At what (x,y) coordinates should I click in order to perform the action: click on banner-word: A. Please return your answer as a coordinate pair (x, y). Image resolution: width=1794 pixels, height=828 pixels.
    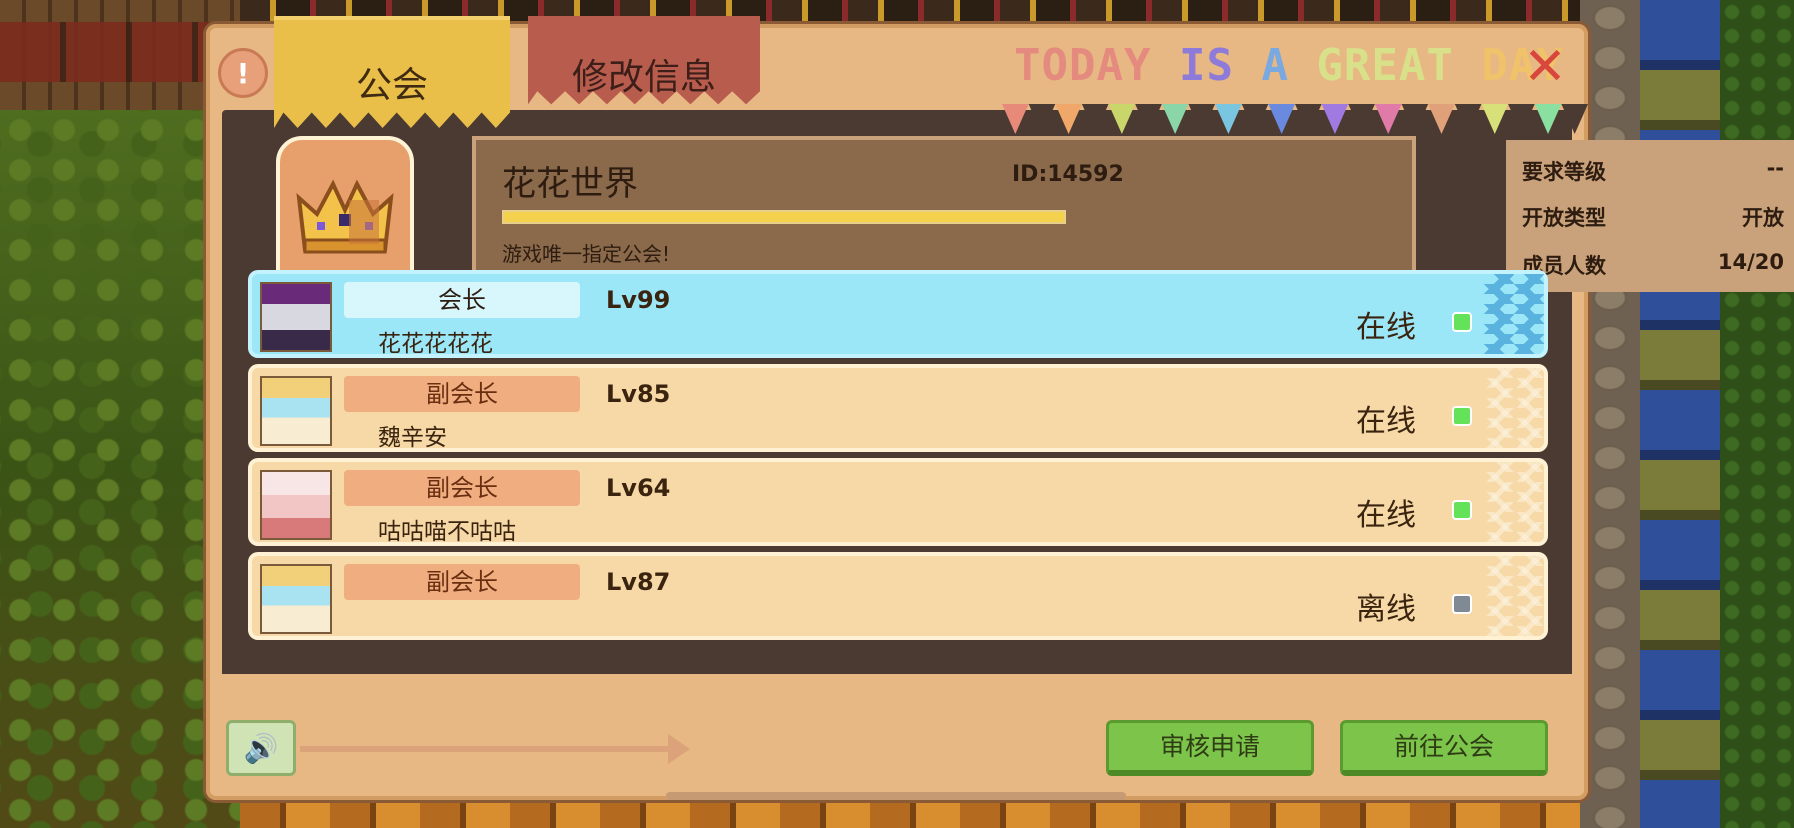
    Looking at the image, I should click on (1289, 65).